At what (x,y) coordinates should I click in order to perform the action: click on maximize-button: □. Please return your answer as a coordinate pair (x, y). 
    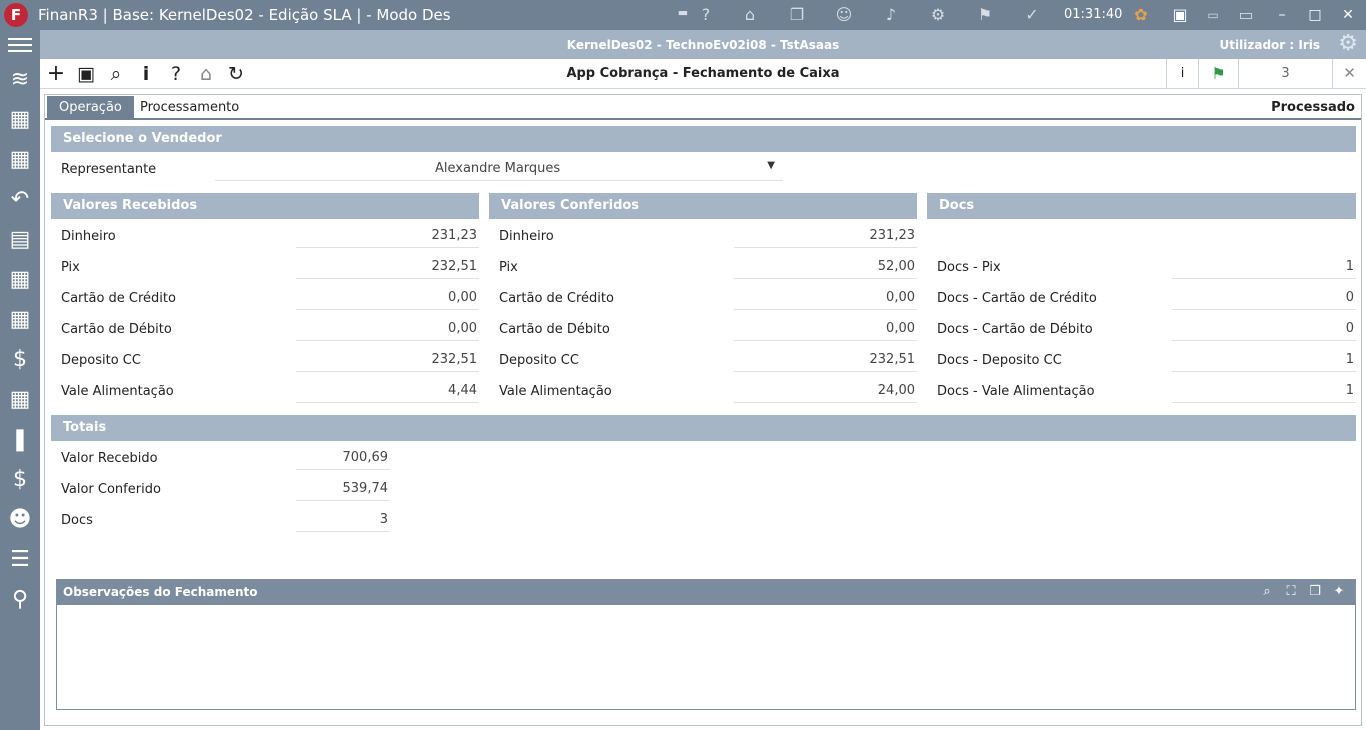
    Looking at the image, I should click on (1315, 15).